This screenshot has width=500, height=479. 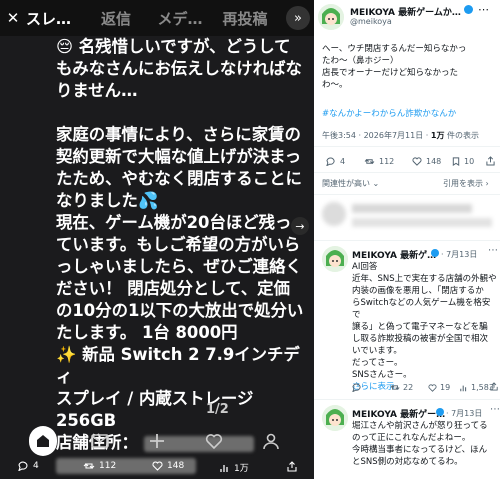 What do you see at coordinates (365, 267) in the screenshot?
I see `ai-tag: AI回答` at bounding box center [365, 267].